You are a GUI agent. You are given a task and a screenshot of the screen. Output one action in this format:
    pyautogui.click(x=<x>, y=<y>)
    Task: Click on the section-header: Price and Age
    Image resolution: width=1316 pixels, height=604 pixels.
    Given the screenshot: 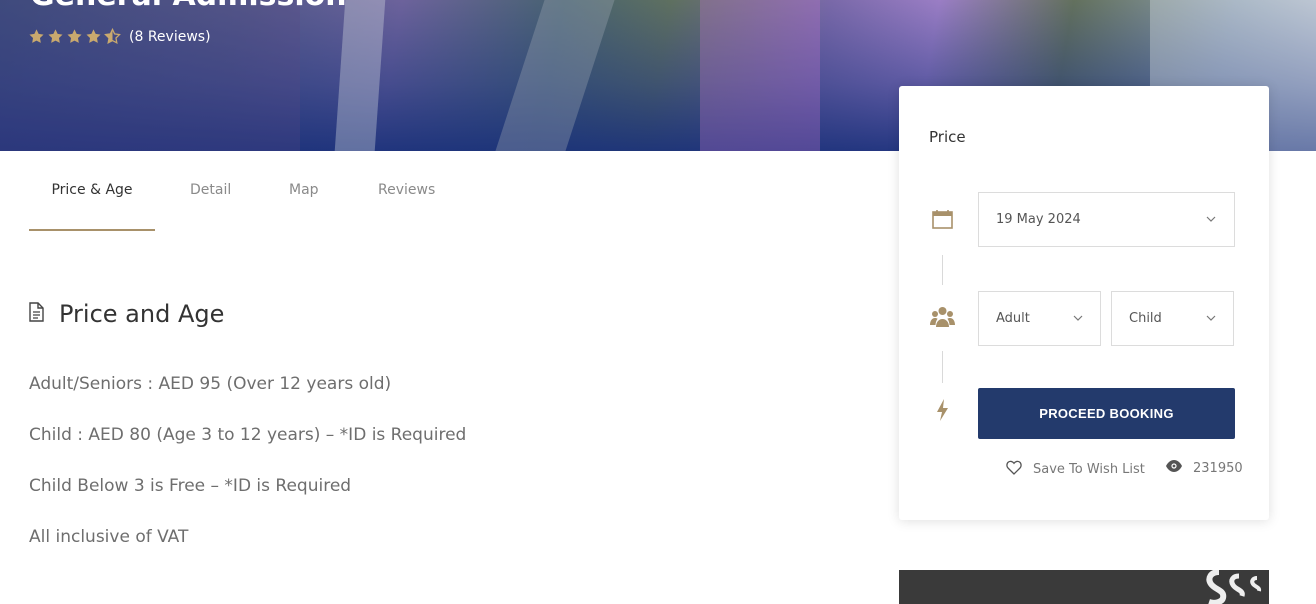 What is the action you would take?
    pyautogui.click(x=126, y=314)
    